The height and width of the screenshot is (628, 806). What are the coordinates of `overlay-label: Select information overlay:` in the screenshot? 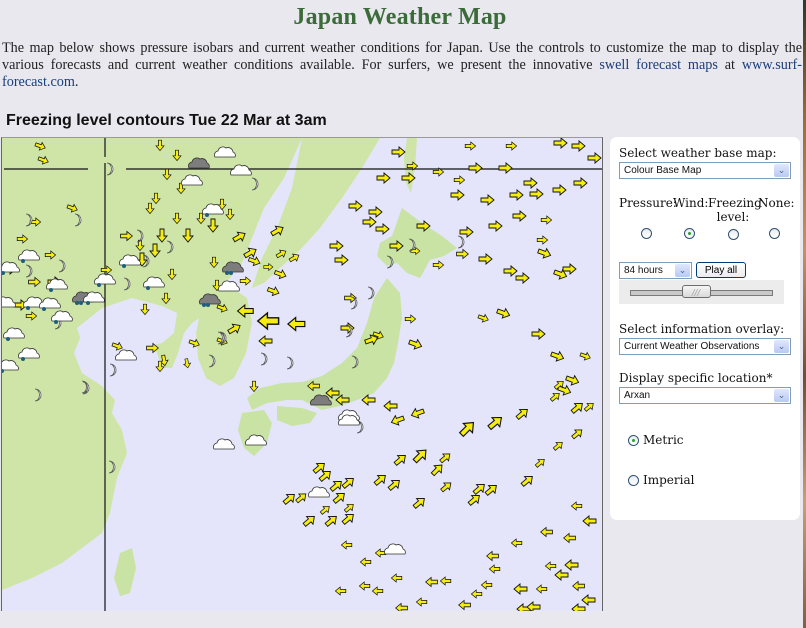 It's located at (702, 329).